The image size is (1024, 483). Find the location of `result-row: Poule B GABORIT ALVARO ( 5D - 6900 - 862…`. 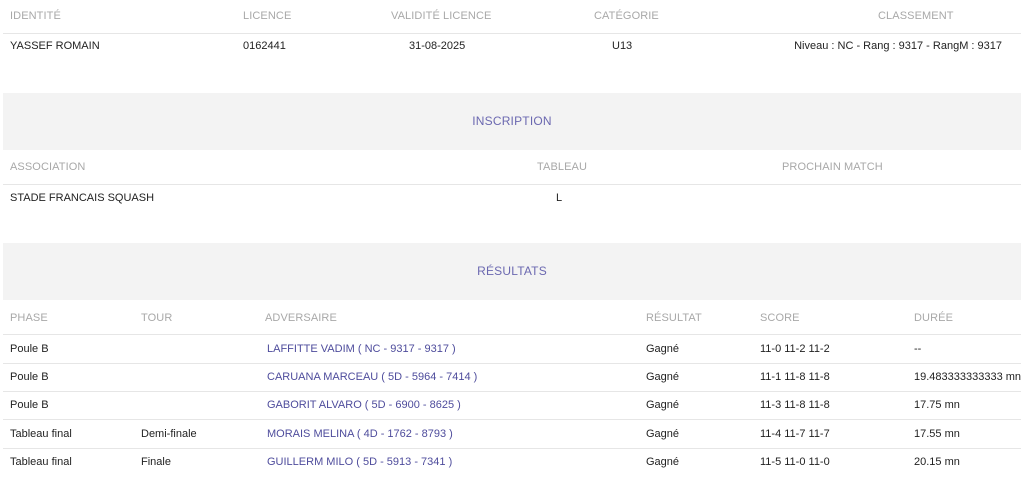

result-row: Poule B GABORIT ALVARO ( 5D - 6900 - 862… is located at coordinates (512, 406).